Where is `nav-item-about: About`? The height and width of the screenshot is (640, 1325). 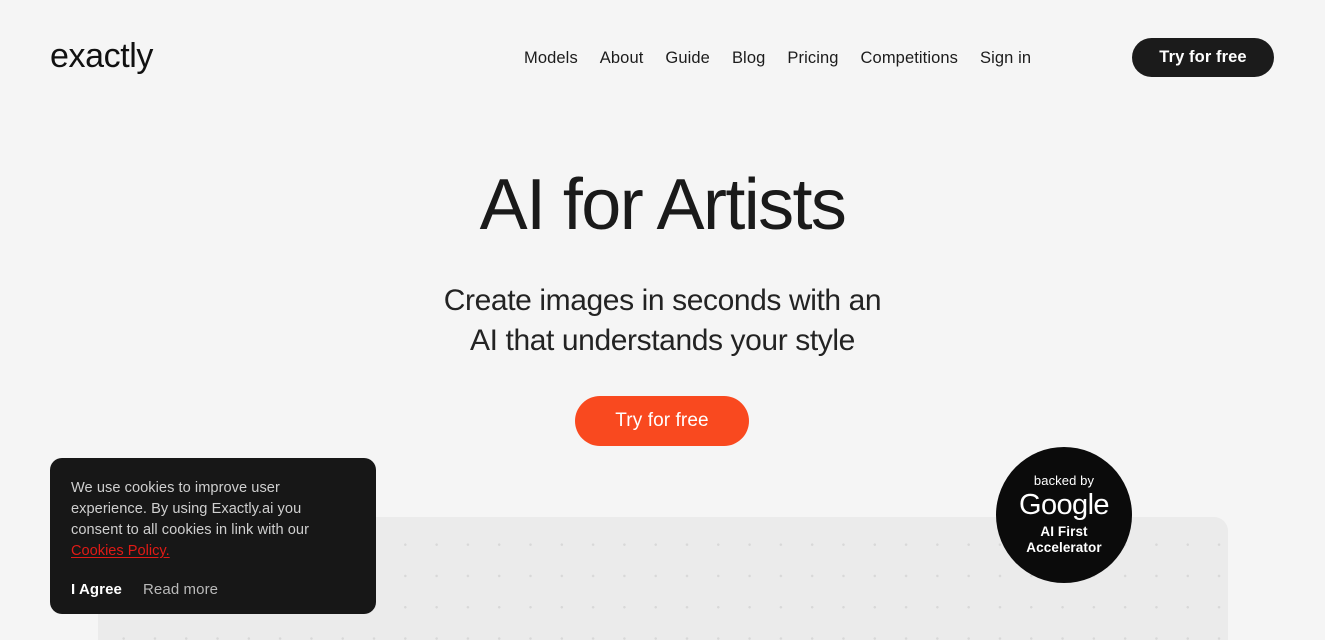
nav-item-about: About is located at coordinates (622, 58).